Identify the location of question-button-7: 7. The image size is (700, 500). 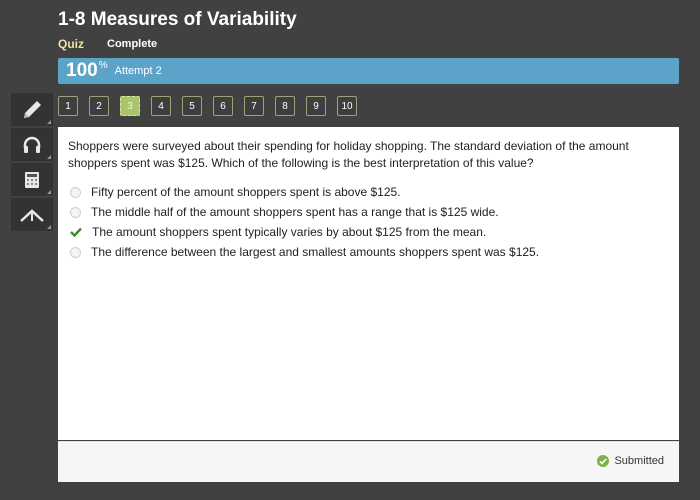
(254, 106).